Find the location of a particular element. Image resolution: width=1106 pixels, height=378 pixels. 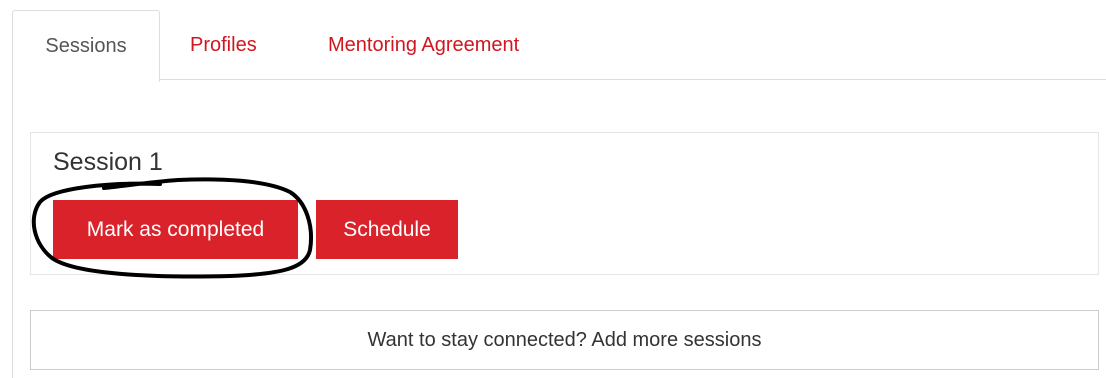

tab-mentoring-agreement: Mentoring Agreement is located at coordinates (423, 45).